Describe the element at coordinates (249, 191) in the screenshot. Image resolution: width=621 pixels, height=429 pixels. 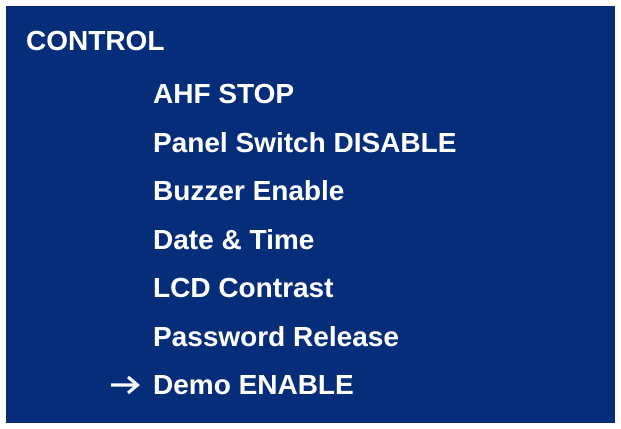
I see `menu-item-label: Buzzer Enable` at that location.